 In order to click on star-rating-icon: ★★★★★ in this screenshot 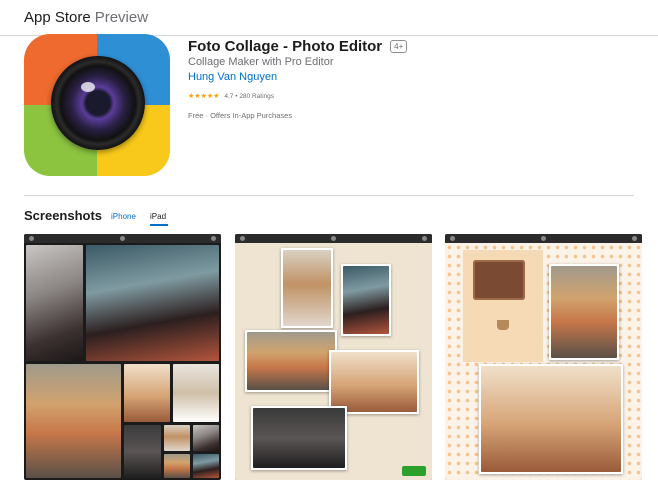, I will do `click(204, 96)`.